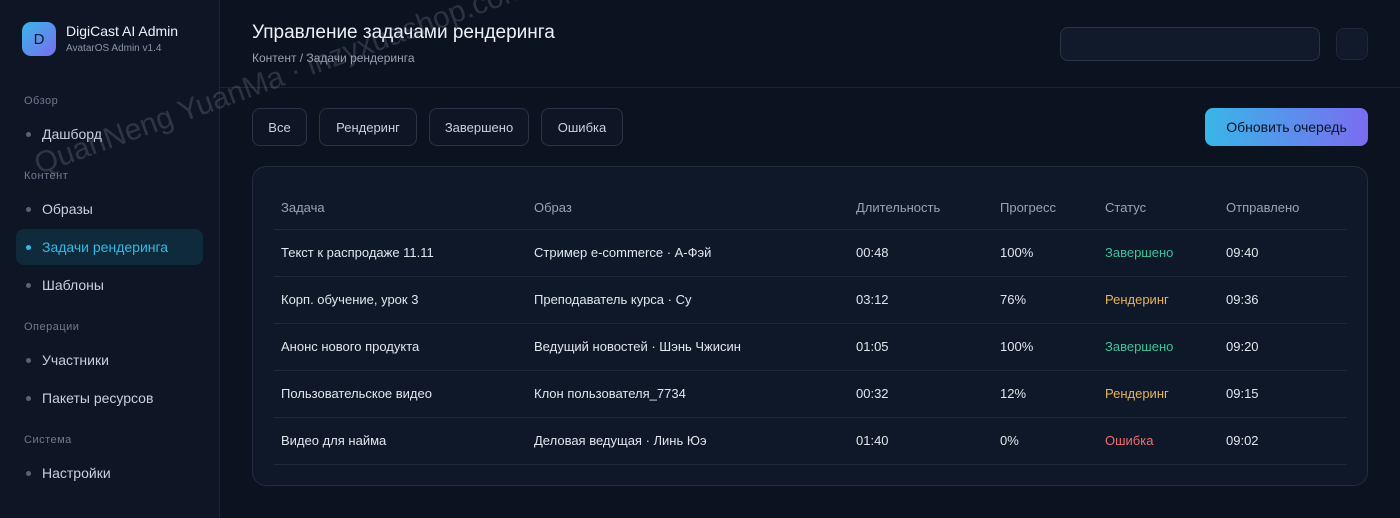  What do you see at coordinates (623, 252) in the screenshot?
I see `cell-avatar: Стример e-commerce · А-Фэй` at bounding box center [623, 252].